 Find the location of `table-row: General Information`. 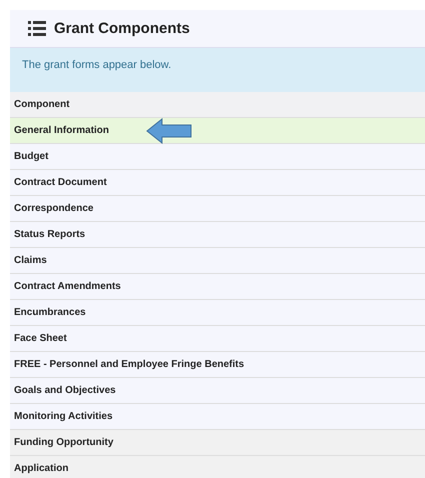

table-row: General Information is located at coordinates (217, 131).